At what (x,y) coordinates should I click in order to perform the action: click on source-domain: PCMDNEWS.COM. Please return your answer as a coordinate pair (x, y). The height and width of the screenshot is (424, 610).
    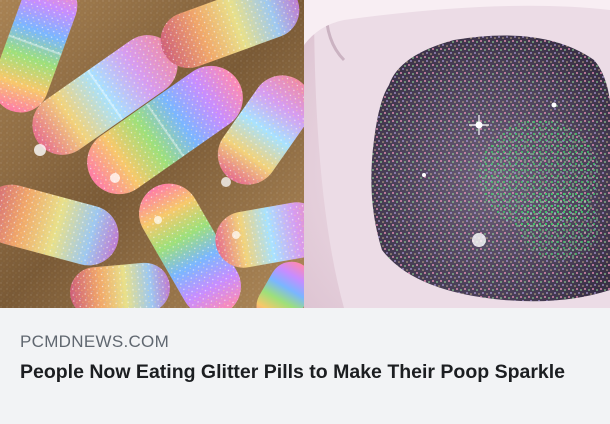
    Looking at the image, I should click on (95, 341).